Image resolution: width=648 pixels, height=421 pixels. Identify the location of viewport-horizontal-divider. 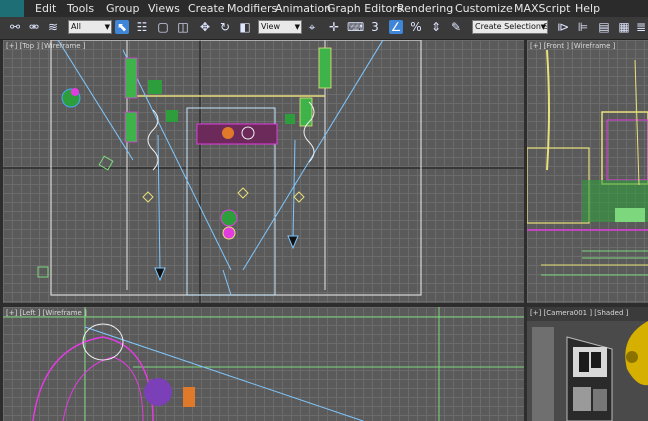
(325, 305).